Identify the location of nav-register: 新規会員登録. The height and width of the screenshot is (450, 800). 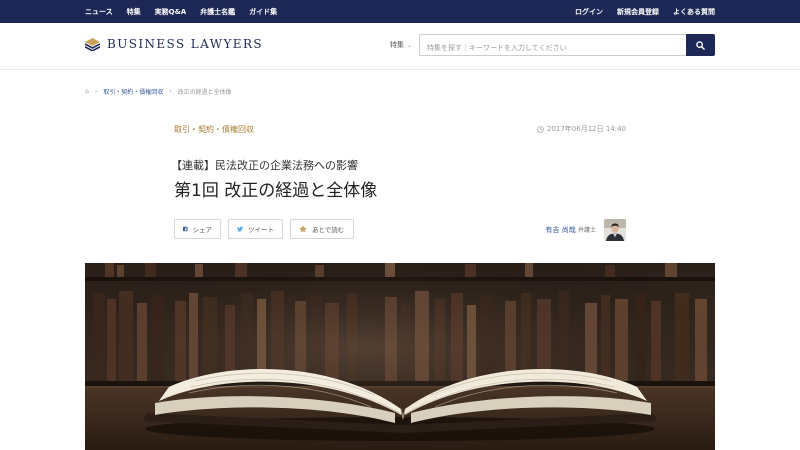
(638, 12).